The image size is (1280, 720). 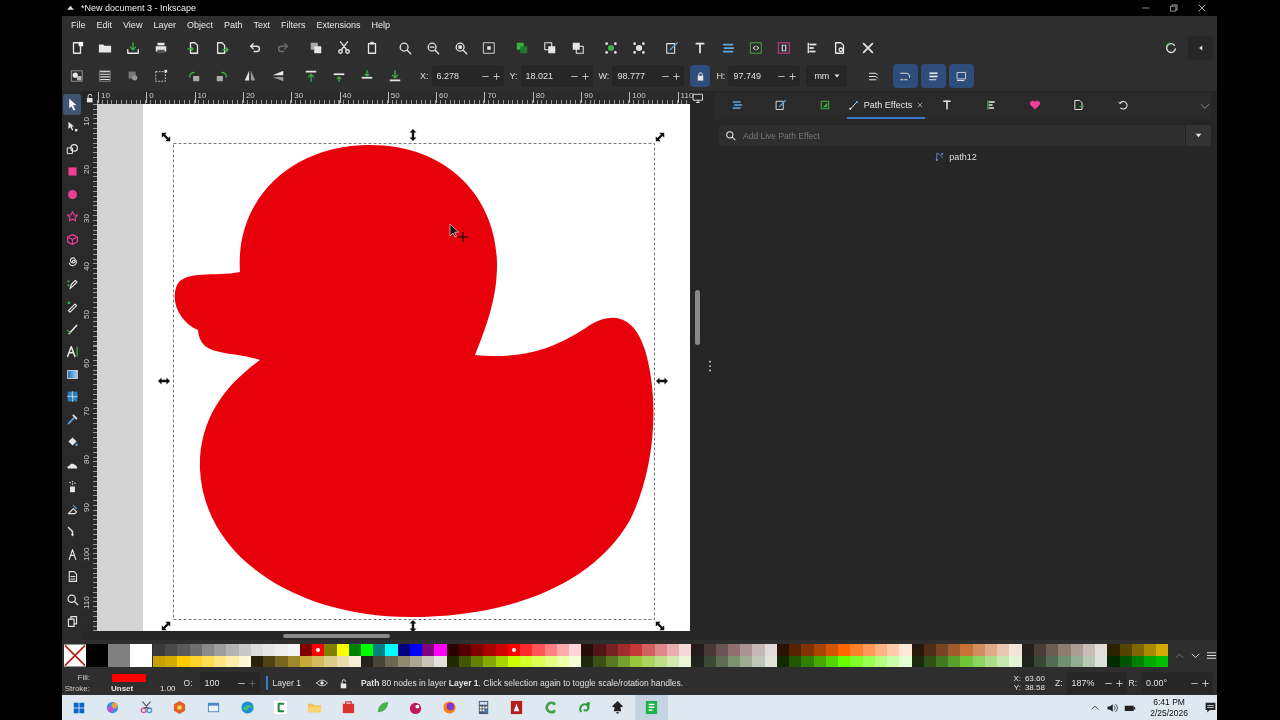 I want to click on menu-item: Path, so click(x=233, y=25).